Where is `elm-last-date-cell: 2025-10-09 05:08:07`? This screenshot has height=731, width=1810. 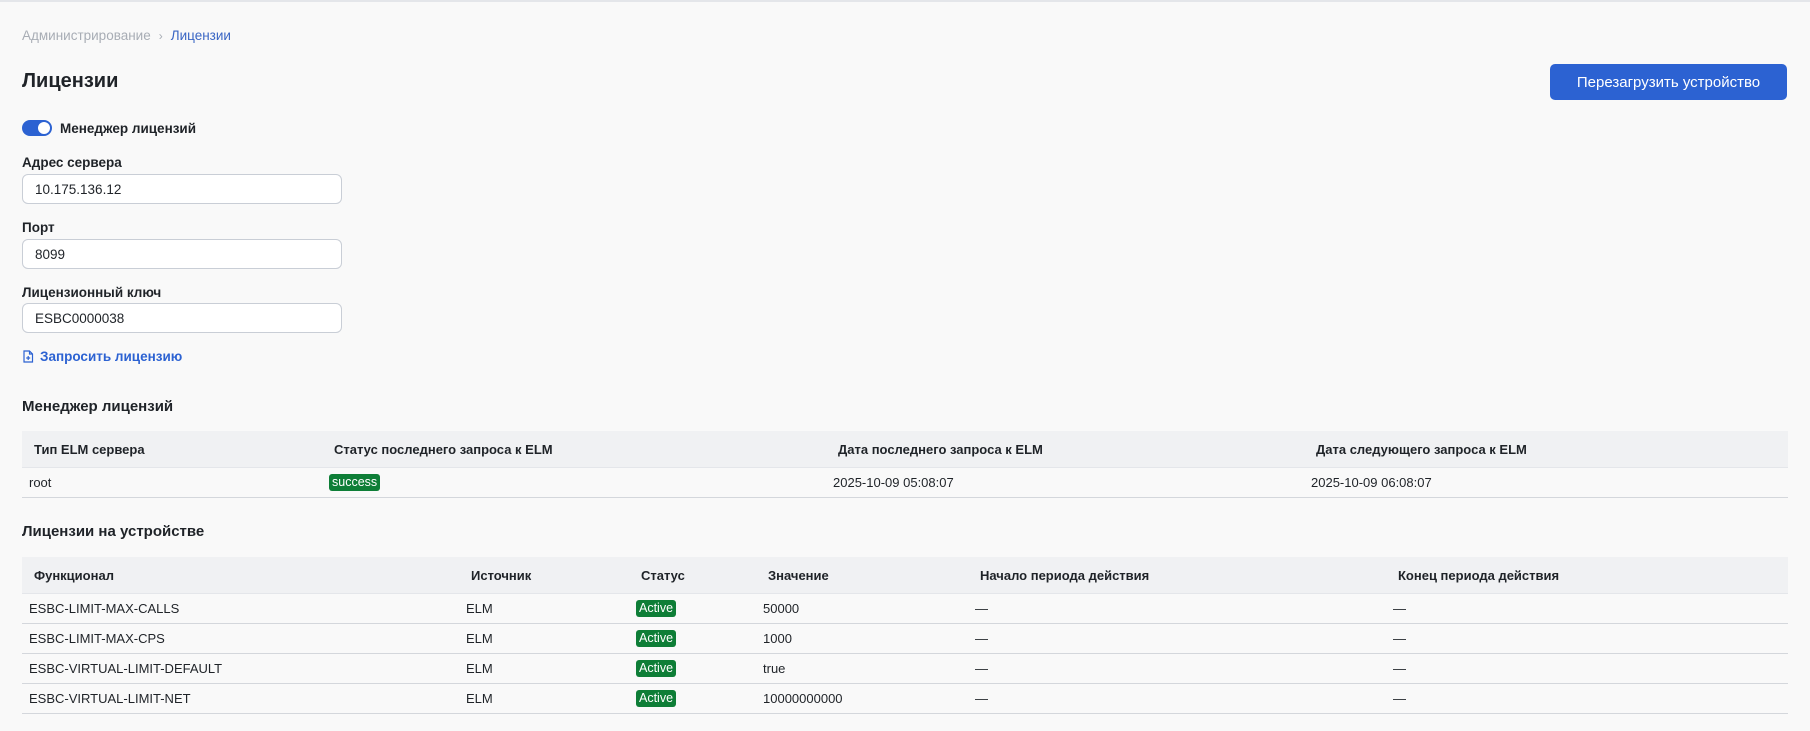
elm-last-date-cell: 2025-10-09 05:08:07 is located at coordinates (1065, 482).